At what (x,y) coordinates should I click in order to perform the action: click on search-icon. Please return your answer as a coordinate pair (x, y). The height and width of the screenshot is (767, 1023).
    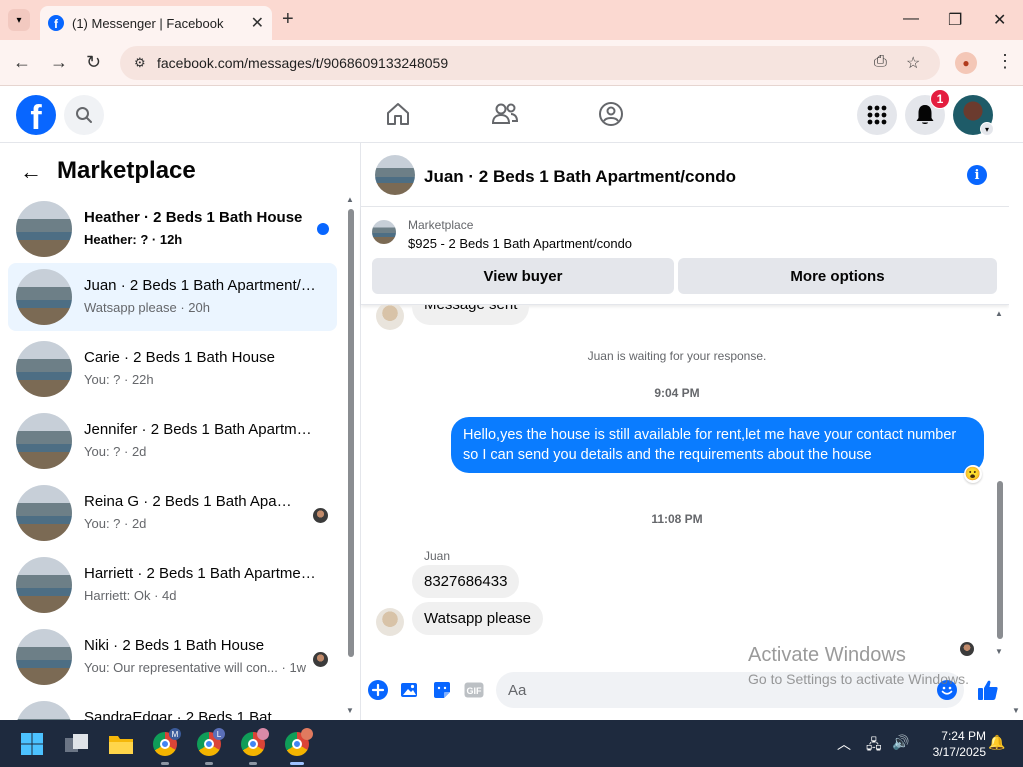
    Looking at the image, I should click on (84, 115).